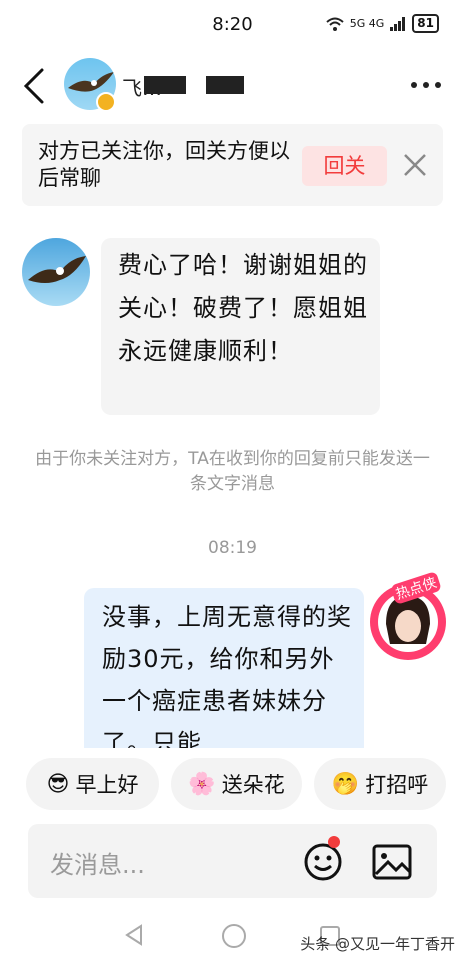 The image size is (465, 960). I want to click on status-icons: 5G 4G 81, so click(382, 23).